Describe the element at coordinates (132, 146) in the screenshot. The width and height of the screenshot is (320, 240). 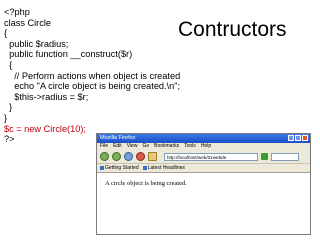
I see `menu-item-view: View` at that location.